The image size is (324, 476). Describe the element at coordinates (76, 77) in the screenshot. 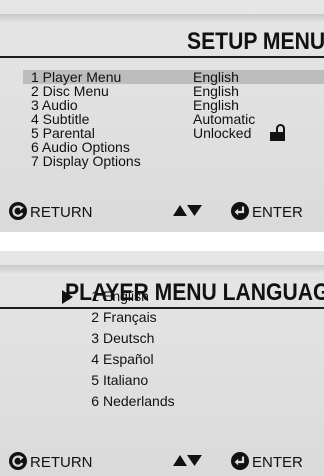

I see `menu-item-label: 1 Player Menu` at that location.